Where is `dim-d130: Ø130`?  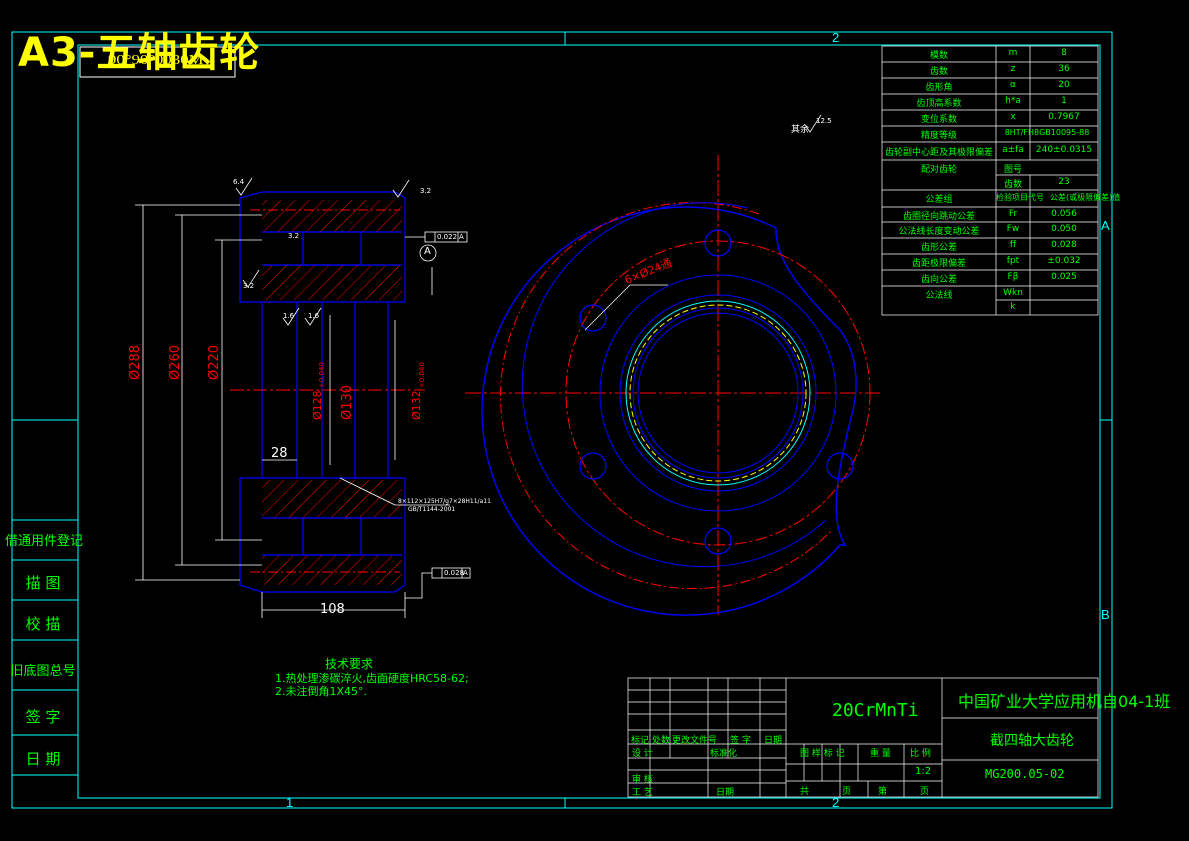 dim-d130: Ø130 is located at coordinates (347, 402).